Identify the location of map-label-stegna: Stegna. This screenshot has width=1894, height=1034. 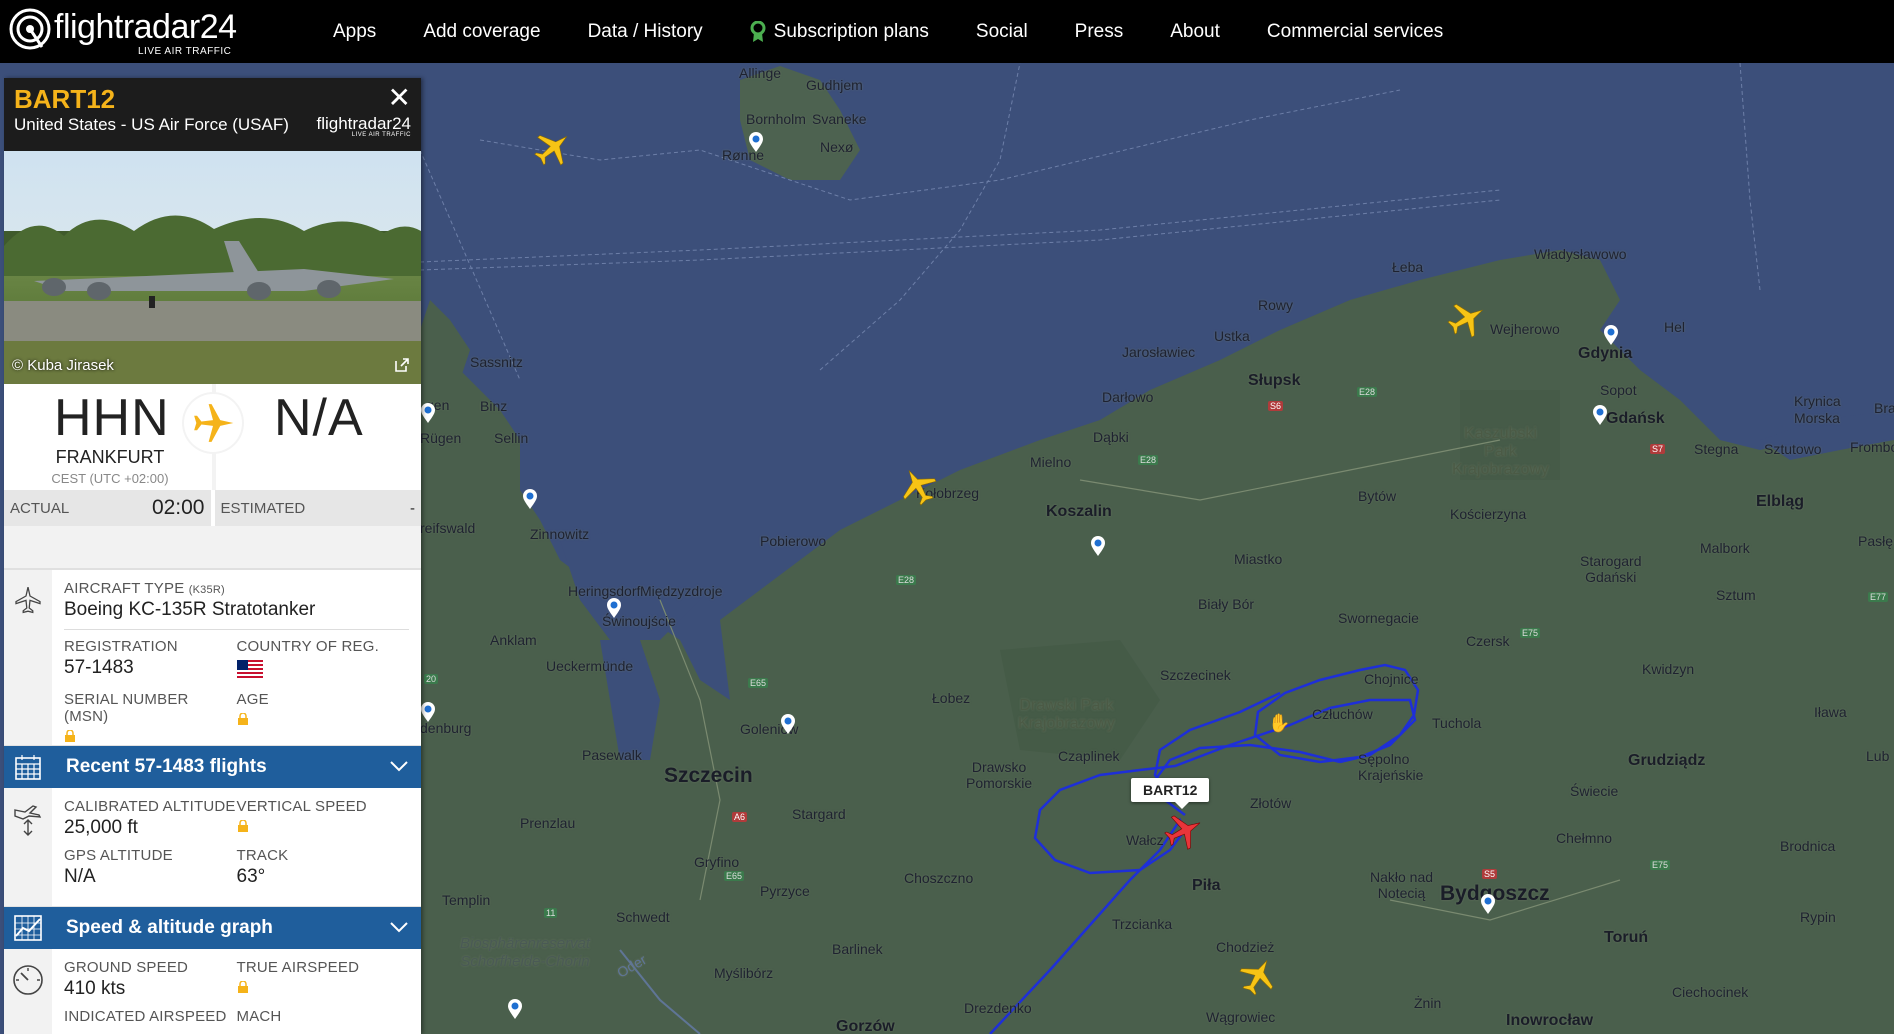
(1716, 449).